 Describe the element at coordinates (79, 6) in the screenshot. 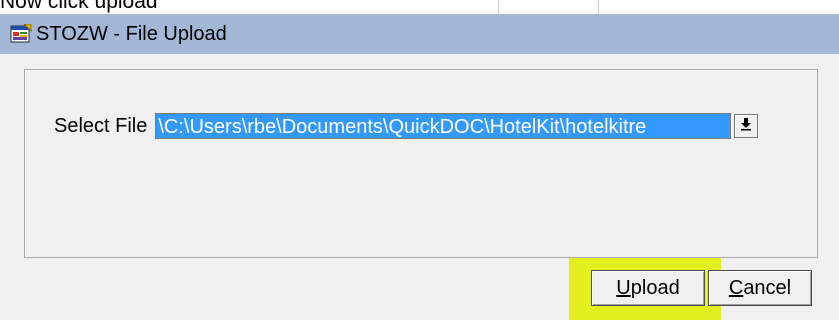

I see `cropped-instruction-text: Now click upload` at that location.